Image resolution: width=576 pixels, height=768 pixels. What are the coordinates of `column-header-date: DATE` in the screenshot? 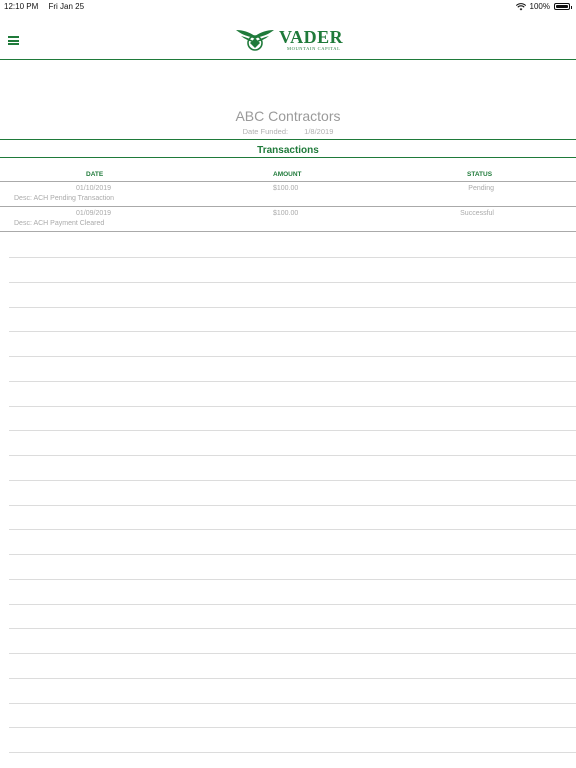 It's located at (95, 174).